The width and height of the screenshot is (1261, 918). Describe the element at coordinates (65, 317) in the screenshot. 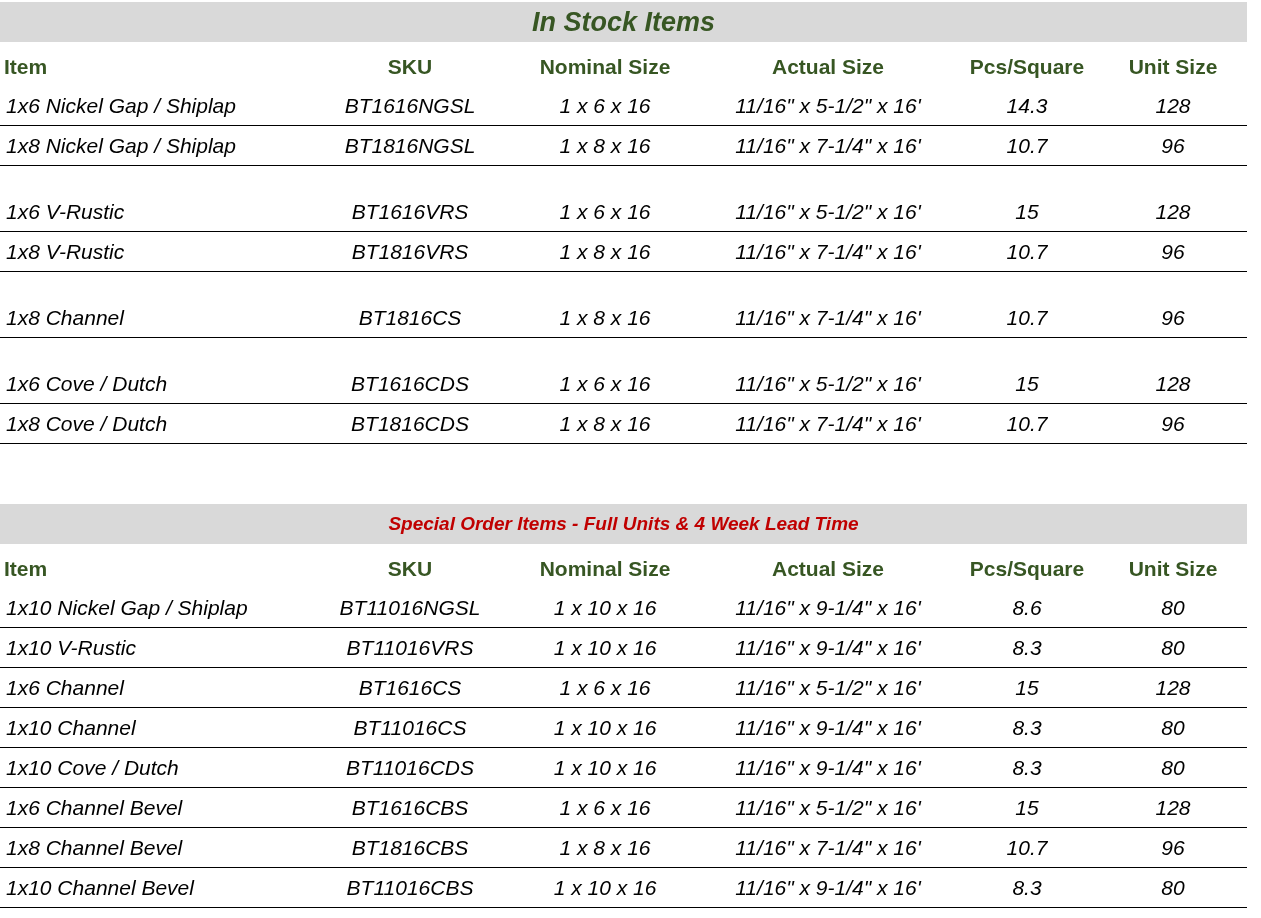

I see `table-cell-text: 1x8 Channel` at that location.